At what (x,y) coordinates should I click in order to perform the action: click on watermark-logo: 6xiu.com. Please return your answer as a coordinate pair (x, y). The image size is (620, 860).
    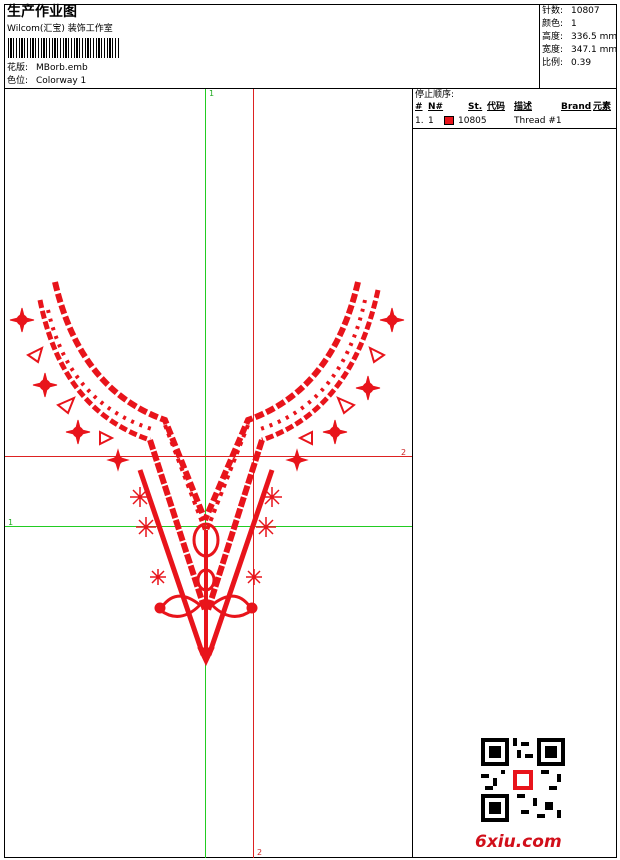
    Looking at the image, I should click on (518, 842).